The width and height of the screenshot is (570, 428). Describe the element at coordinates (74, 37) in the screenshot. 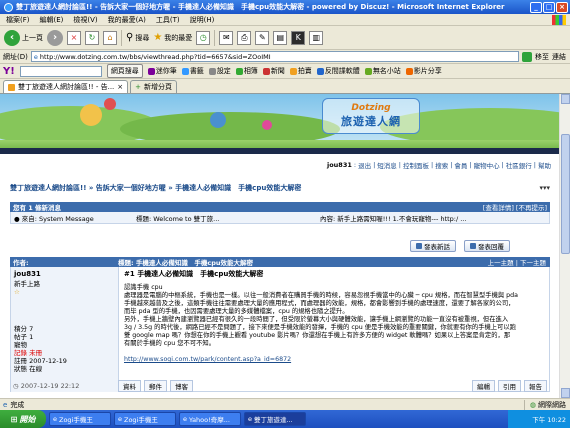

I see `stop-icon: ×` at that location.